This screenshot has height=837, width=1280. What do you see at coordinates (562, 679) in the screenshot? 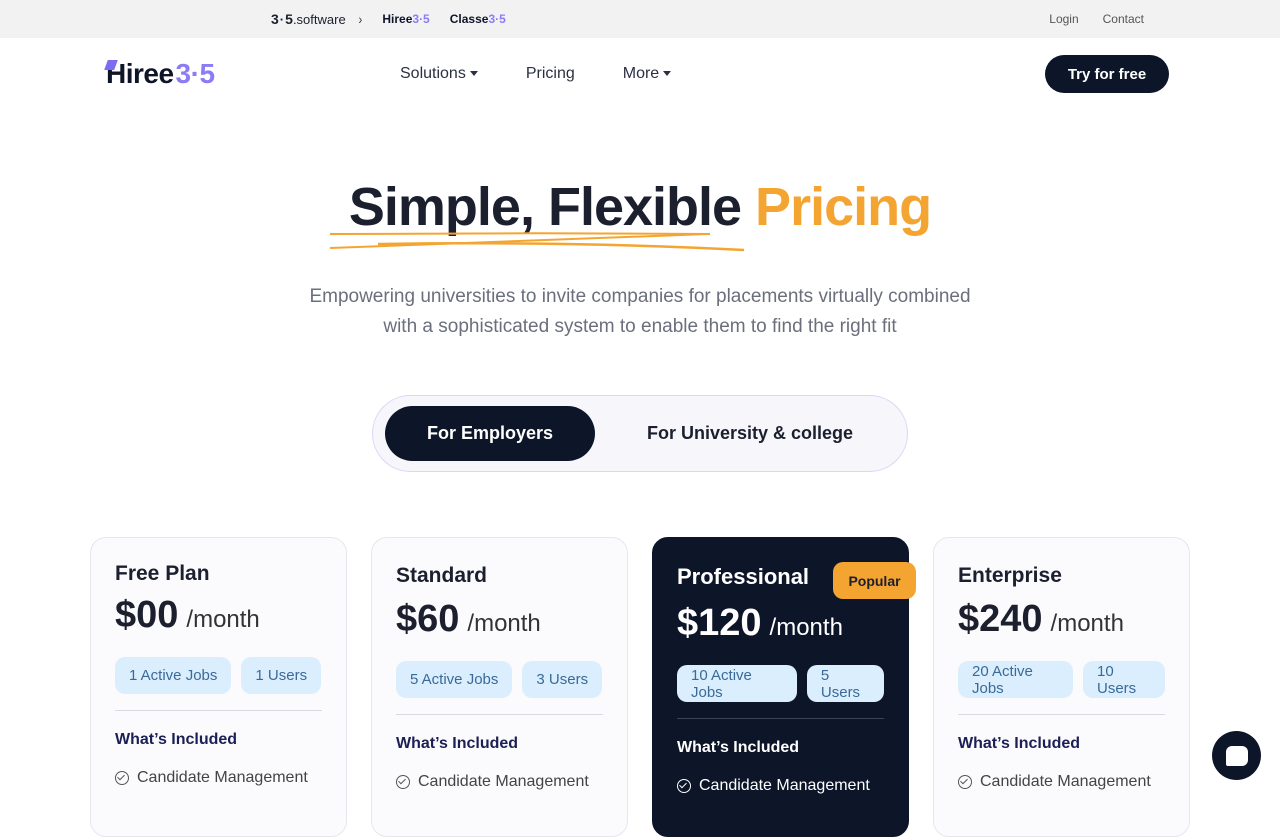
I see `users-chip: 3 Users` at bounding box center [562, 679].